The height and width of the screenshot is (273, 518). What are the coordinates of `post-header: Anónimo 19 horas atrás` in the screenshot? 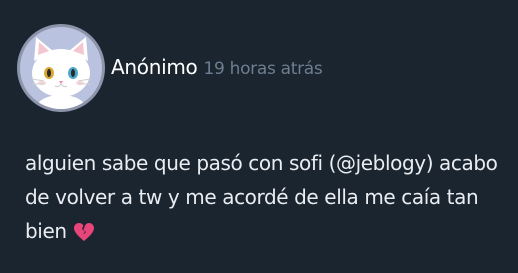 It's located at (217, 67).